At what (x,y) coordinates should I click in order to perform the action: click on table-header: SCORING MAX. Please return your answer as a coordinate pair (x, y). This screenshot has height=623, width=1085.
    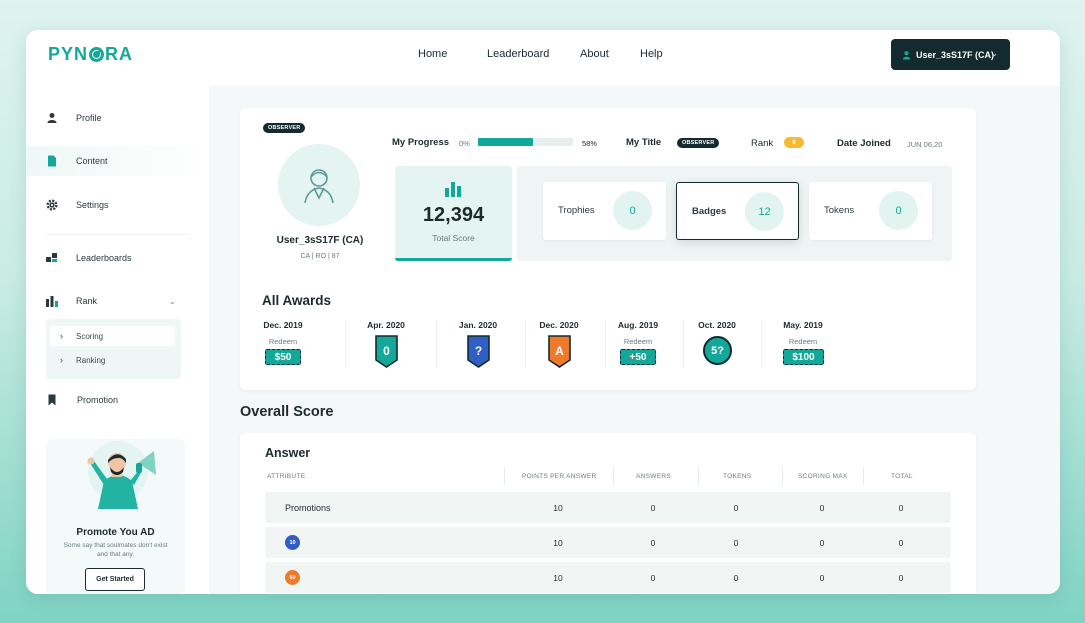
    Looking at the image, I should click on (823, 476).